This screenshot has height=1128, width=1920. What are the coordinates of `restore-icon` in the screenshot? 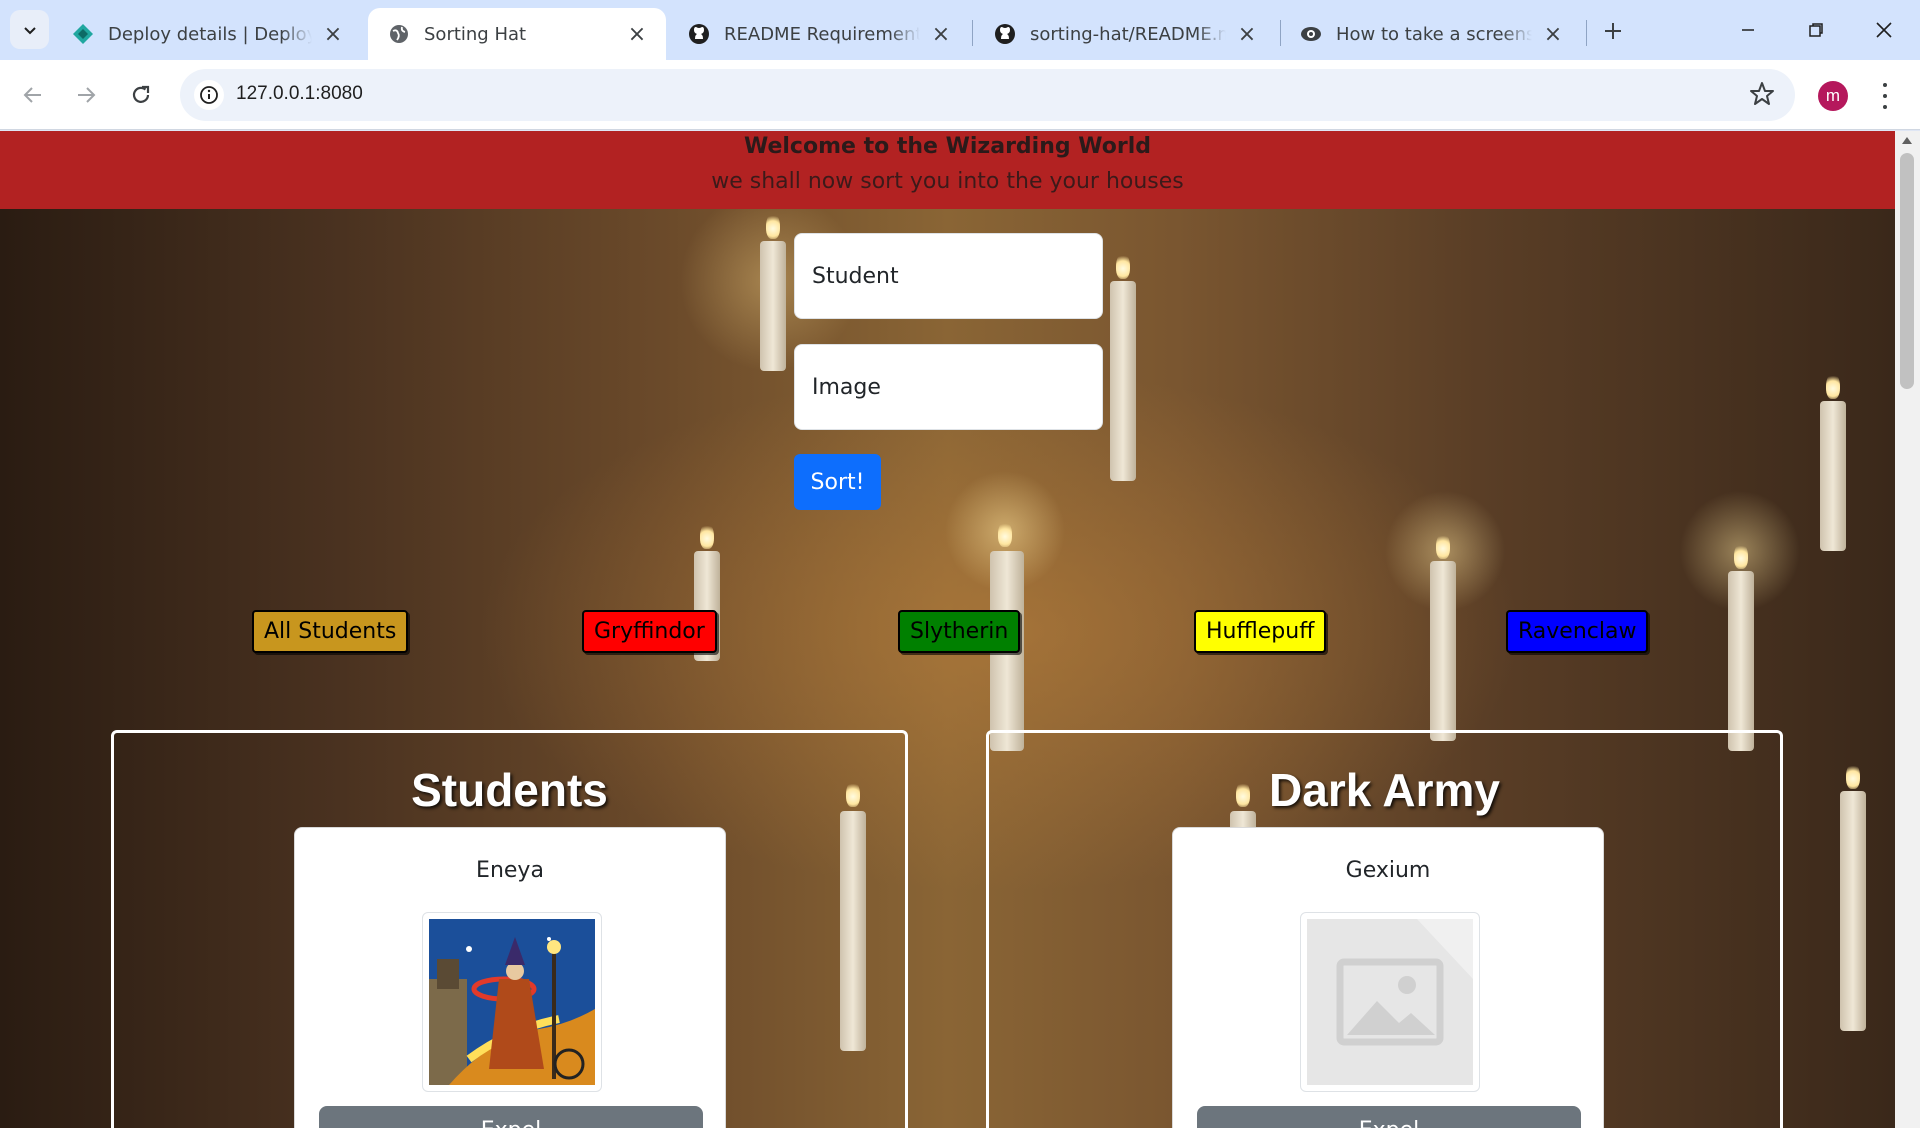 It's located at (1816, 30).